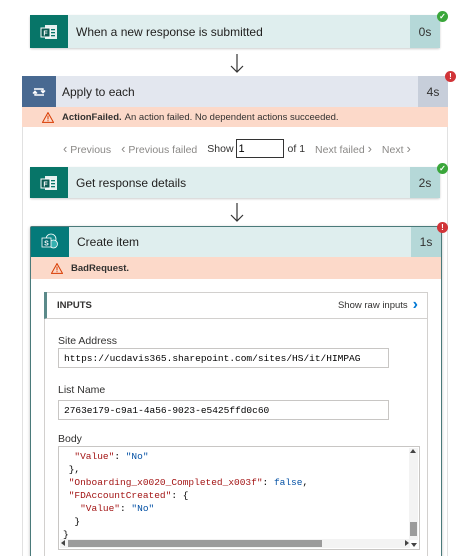 This screenshot has height=556, width=474. What do you see at coordinates (98, 91) in the screenshot?
I see `apply-each-title: Apply to each` at bounding box center [98, 91].